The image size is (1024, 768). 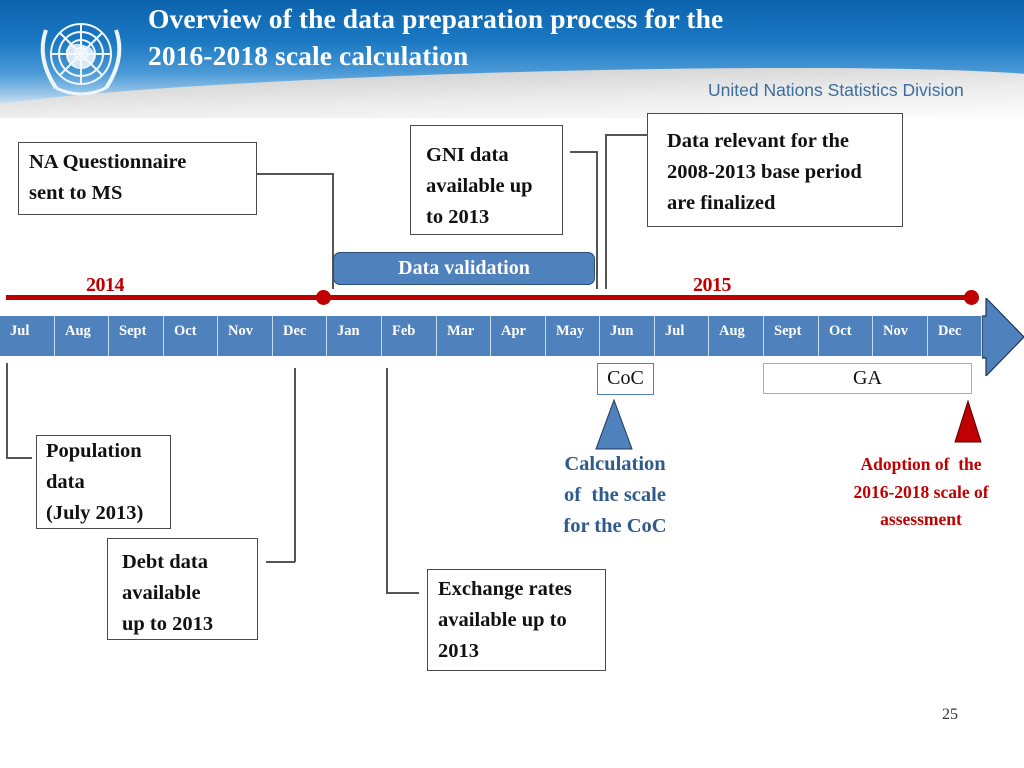 I want to click on box-text-line: GNI data, so click(x=467, y=155).